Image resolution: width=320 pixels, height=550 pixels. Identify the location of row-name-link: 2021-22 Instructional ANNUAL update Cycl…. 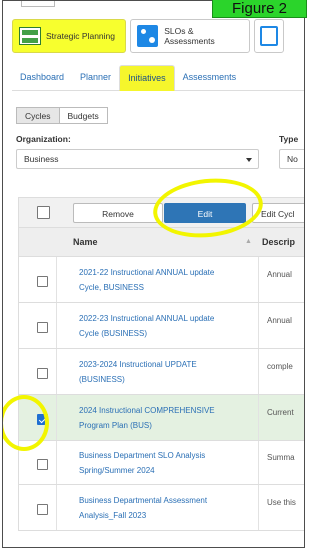
(154, 280).